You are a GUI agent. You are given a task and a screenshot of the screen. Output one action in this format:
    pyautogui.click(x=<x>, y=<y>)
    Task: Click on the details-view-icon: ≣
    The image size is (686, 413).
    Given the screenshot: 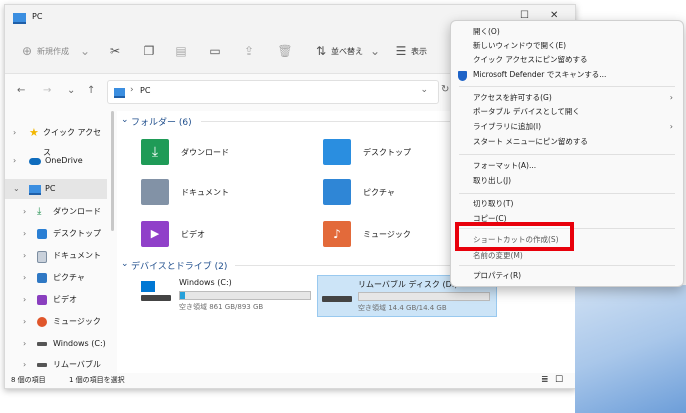 What is the action you would take?
    pyautogui.click(x=545, y=380)
    